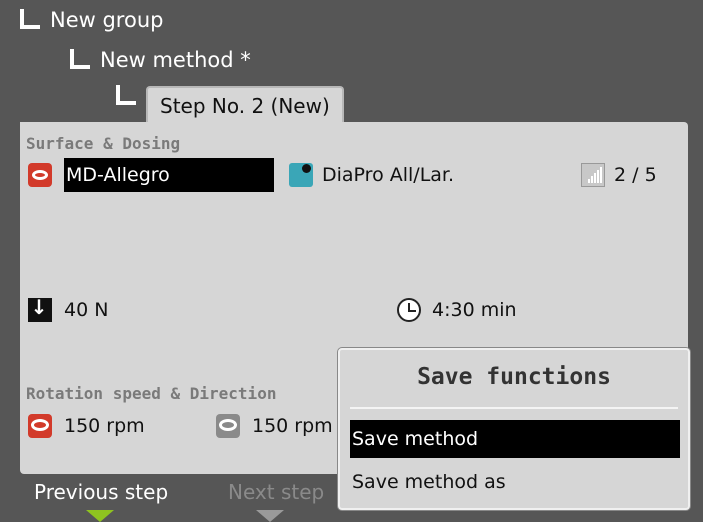  Describe the element at coordinates (228, 426) in the screenshot. I see `holder-rotation-icon` at that location.